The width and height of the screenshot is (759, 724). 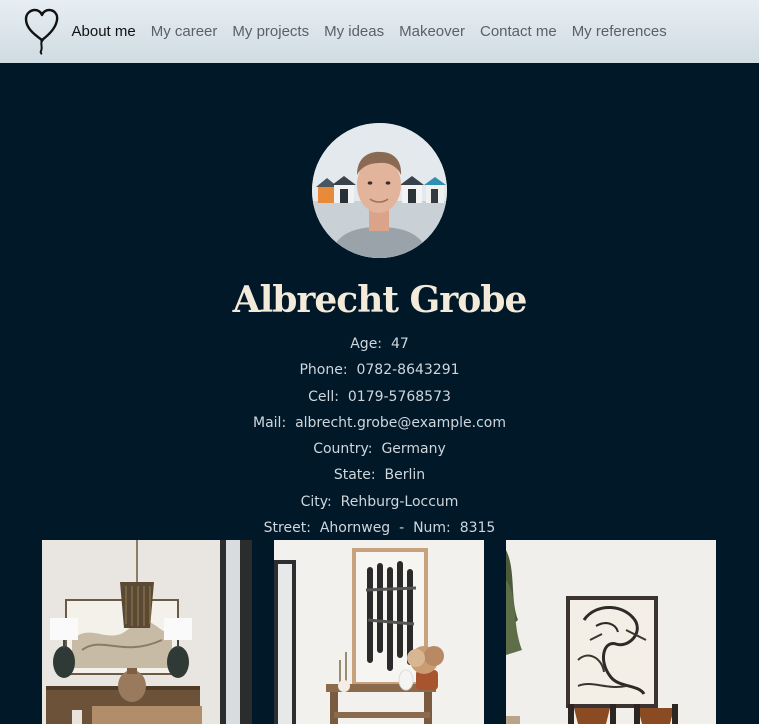 I want to click on cell-label: Cell:, so click(x=323, y=396).